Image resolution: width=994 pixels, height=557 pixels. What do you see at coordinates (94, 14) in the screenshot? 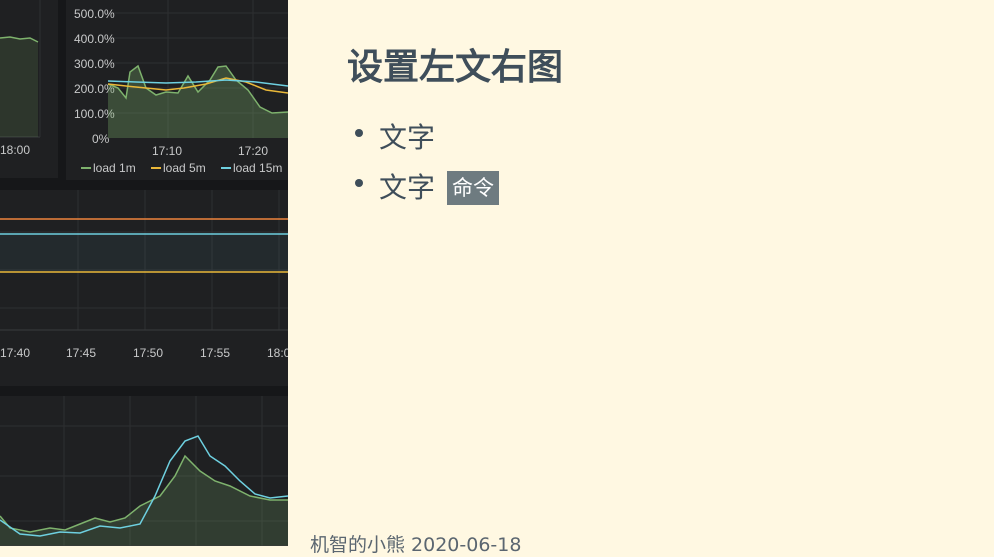
I see `y-tick: 500.0%` at bounding box center [94, 14].